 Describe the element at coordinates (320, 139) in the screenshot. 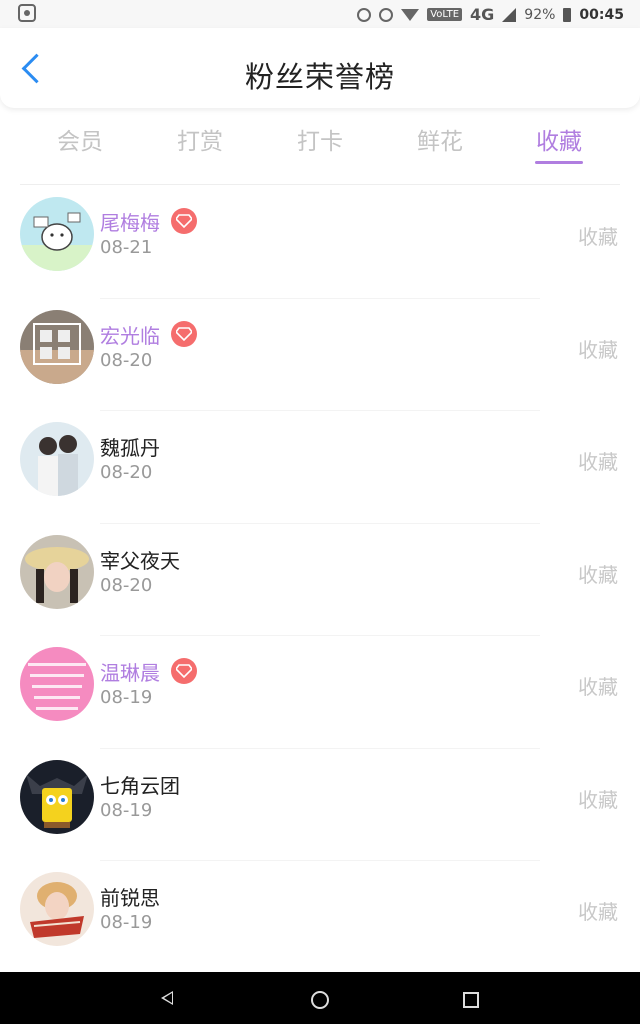

I see `tab-checkin: 打卡` at that location.